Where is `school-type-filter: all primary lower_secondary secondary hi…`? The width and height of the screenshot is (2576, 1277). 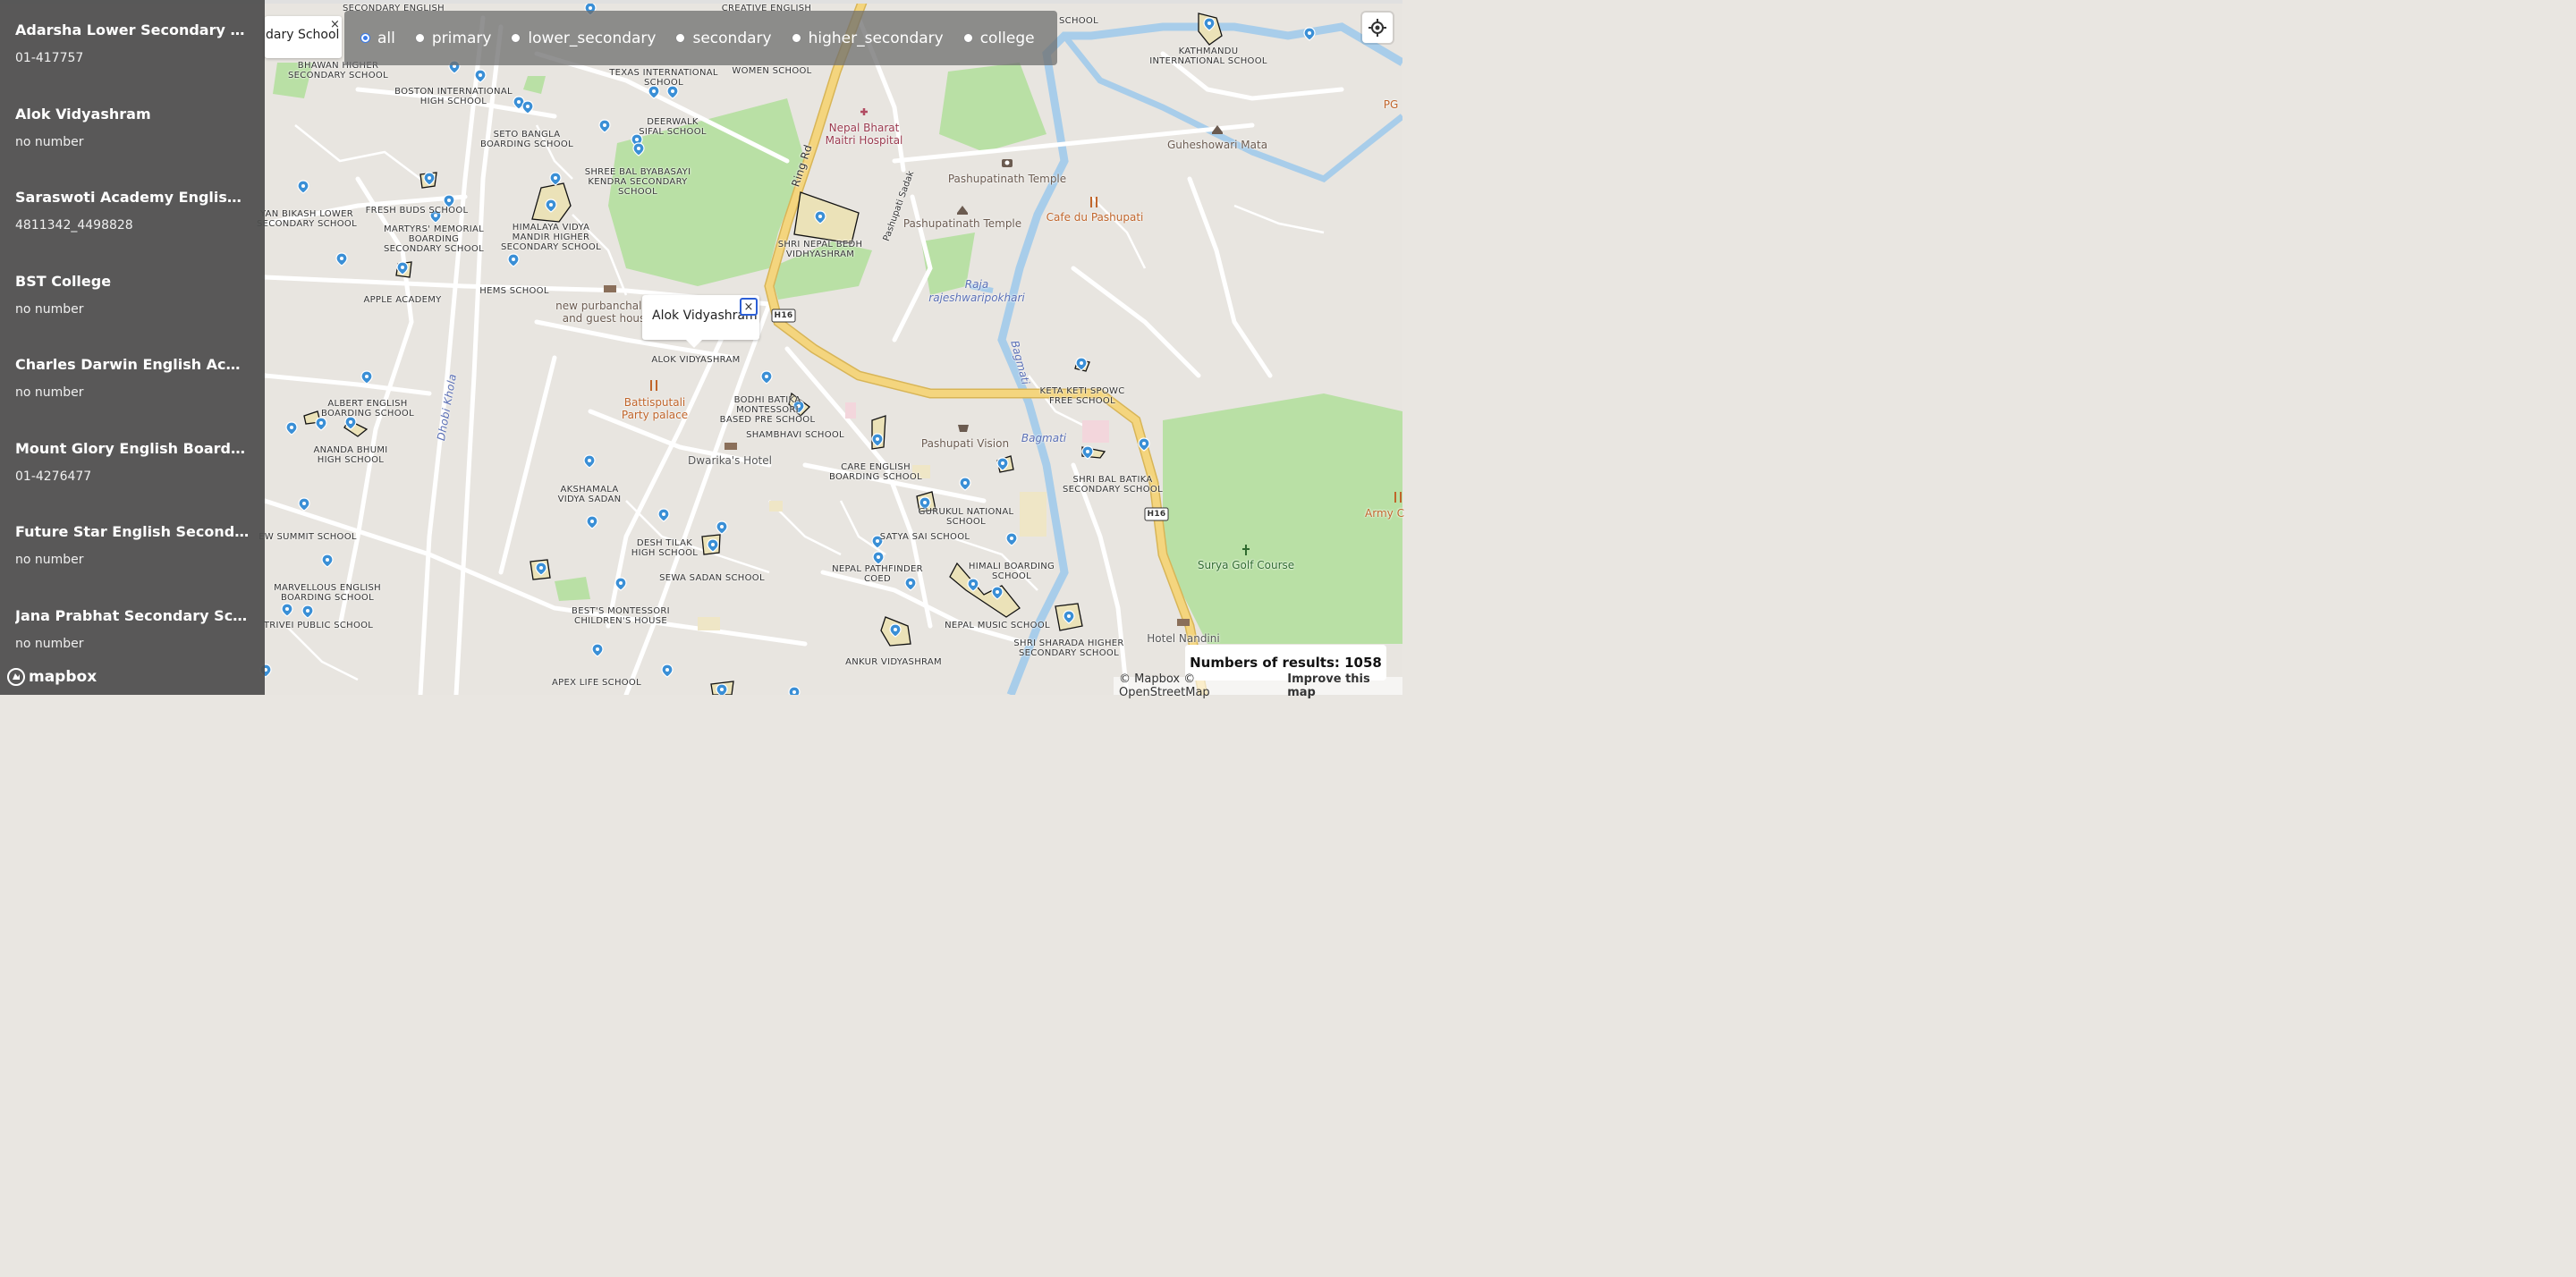
school-type-filter: all primary lower_secondary secondary hi… is located at coordinates (700, 38).